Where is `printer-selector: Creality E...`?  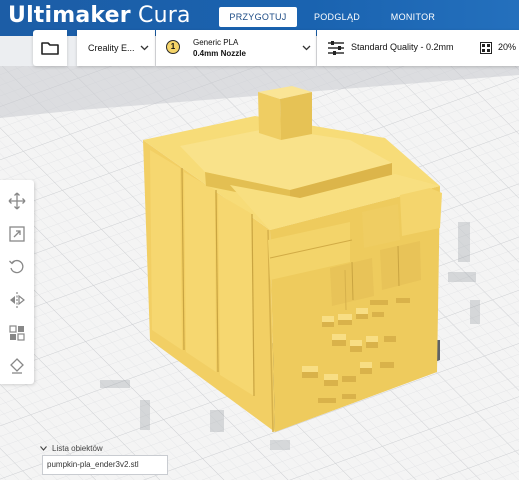 printer-selector: Creality E... is located at coordinates (116, 48).